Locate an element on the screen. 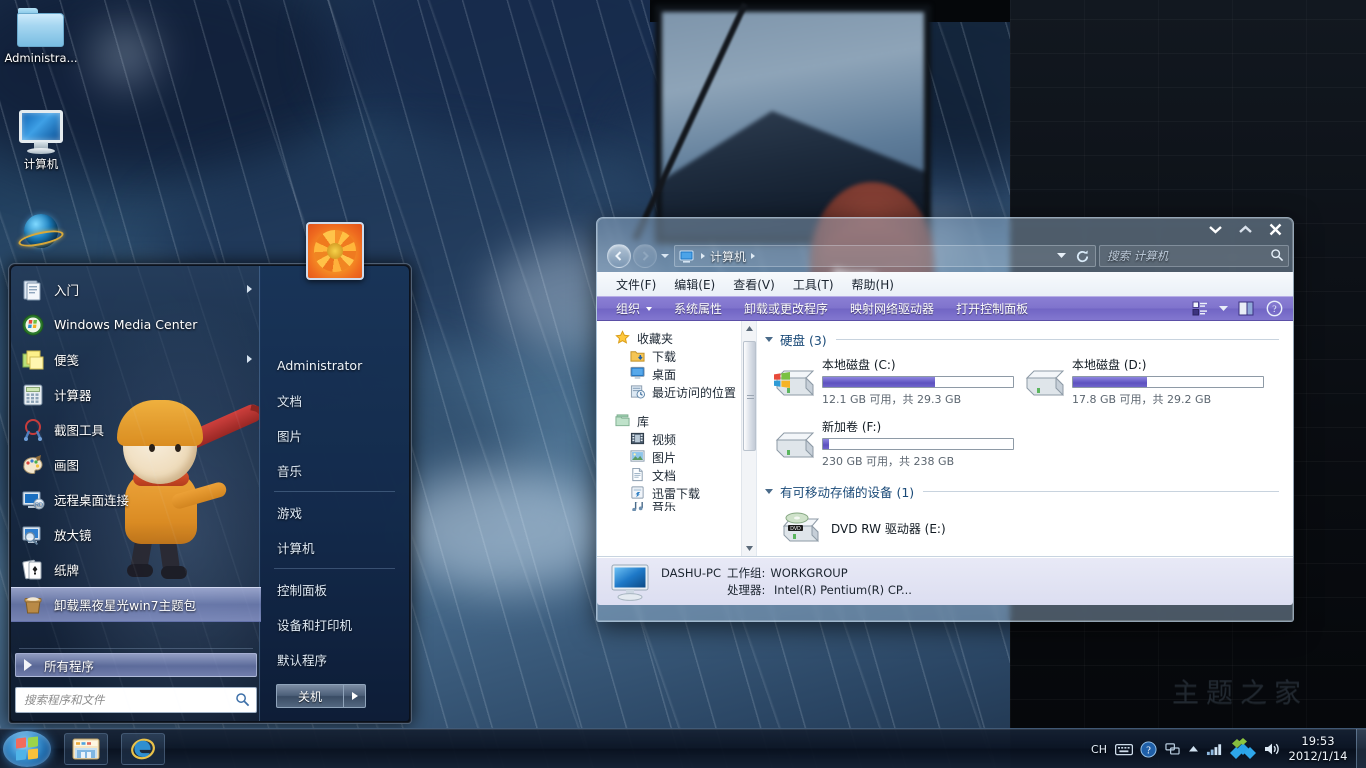  nav-item-videos: 视频 is located at coordinates (676, 439).